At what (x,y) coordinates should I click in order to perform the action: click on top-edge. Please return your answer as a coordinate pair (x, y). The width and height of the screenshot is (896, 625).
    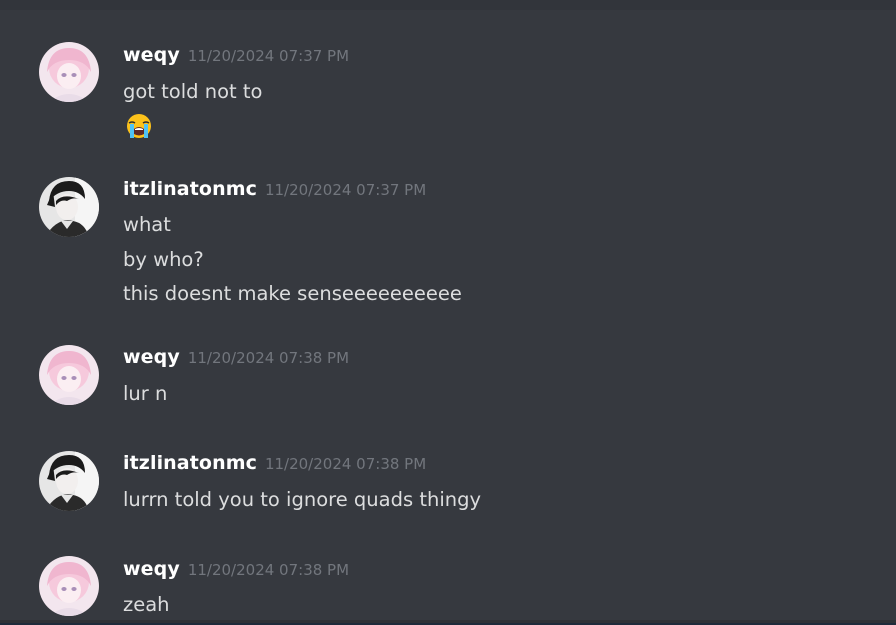
    Looking at the image, I should click on (448, 5).